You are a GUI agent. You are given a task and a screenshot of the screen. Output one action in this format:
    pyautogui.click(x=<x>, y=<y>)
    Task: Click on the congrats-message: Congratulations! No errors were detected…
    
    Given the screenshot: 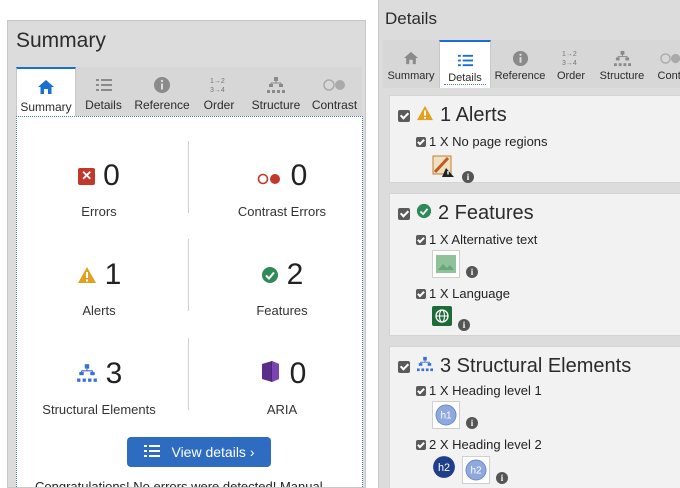 What is the action you would take?
    pyautogui.click(x=179, y=483)
    